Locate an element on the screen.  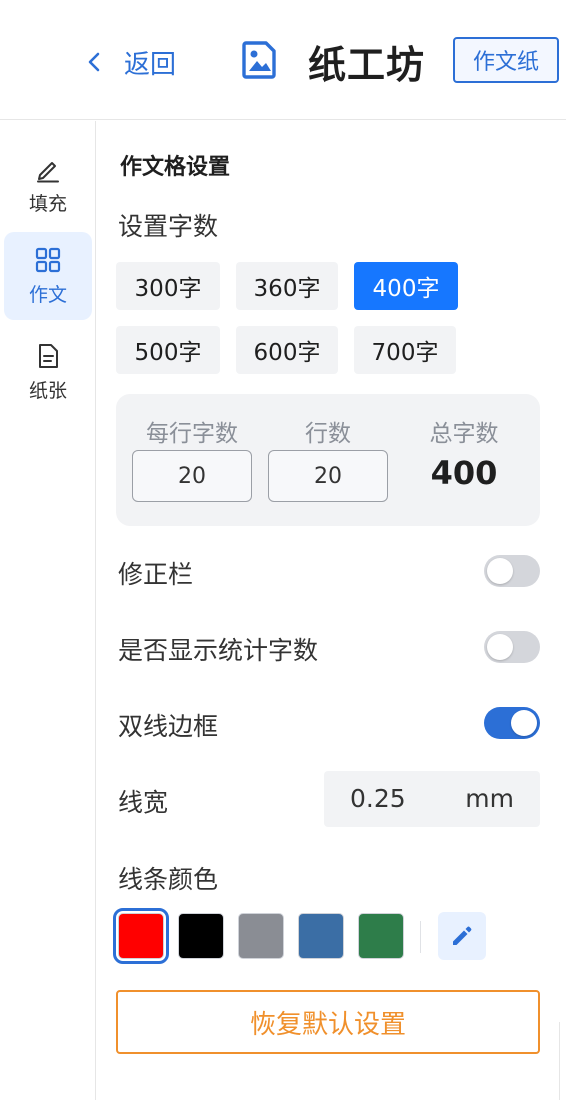
sidebar-item-composition: 作文 is located at coordinates (48, 276).